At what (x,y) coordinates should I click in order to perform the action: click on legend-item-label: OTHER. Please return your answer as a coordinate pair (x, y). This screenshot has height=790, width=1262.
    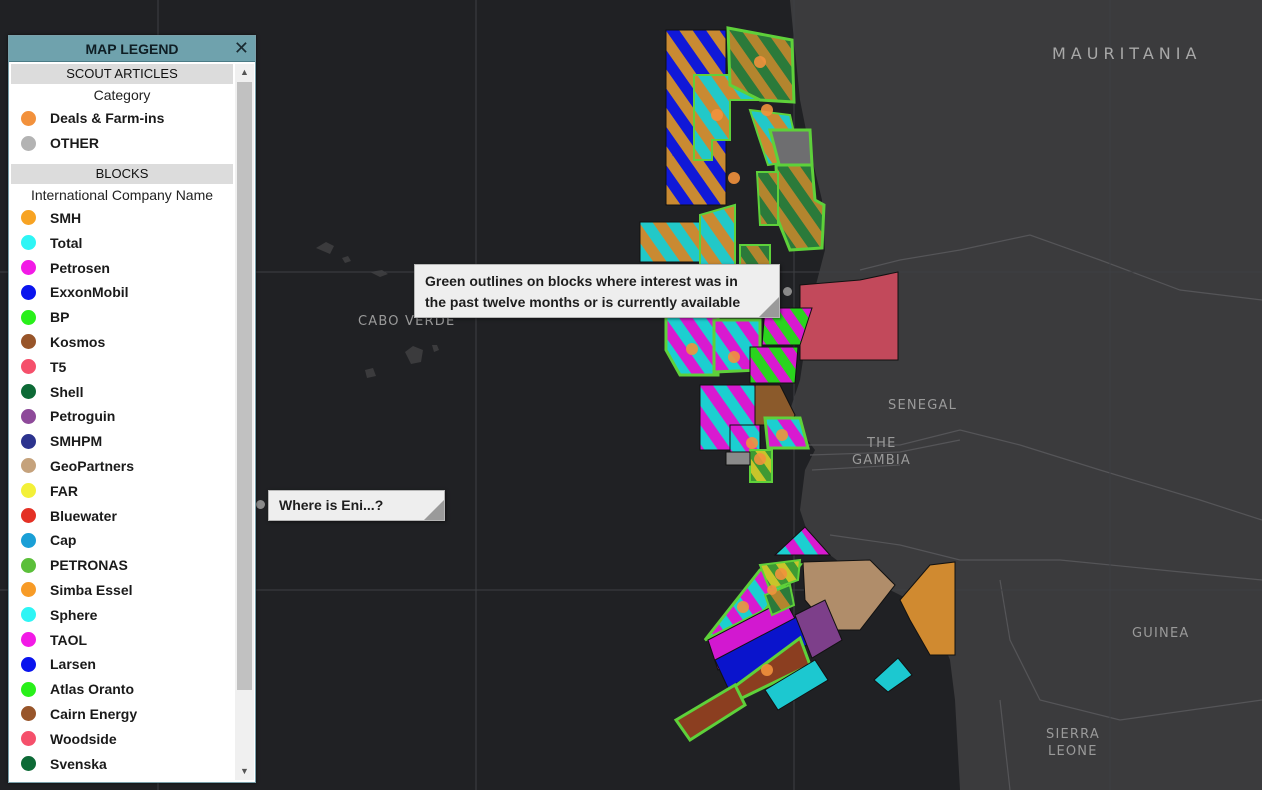
    Looking at the image, I should click on (74, 143).